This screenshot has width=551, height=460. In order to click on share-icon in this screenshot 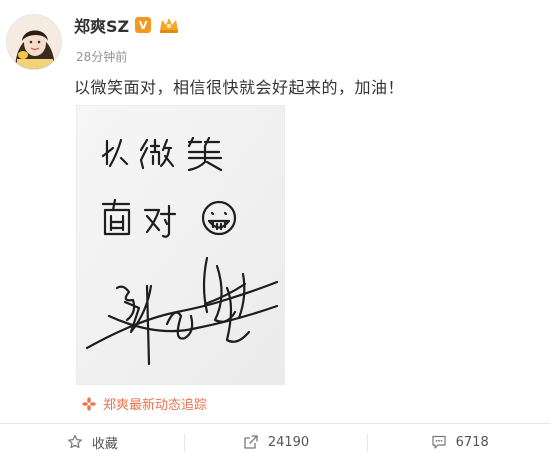, I will do `click(251, 442)`.